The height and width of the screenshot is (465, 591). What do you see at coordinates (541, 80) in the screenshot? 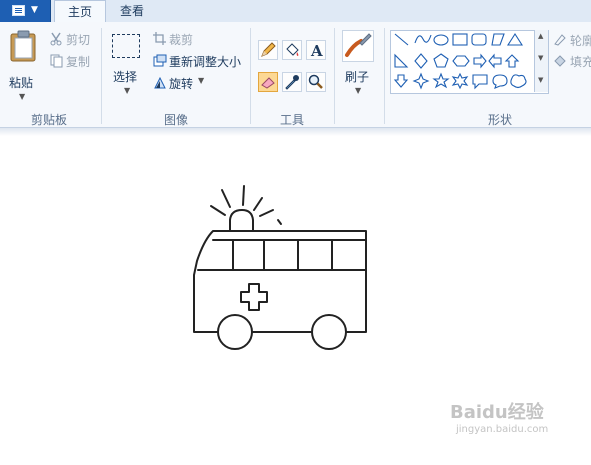
I see `expand-gallery-icon: ▼` at bounding box center [541, 80].